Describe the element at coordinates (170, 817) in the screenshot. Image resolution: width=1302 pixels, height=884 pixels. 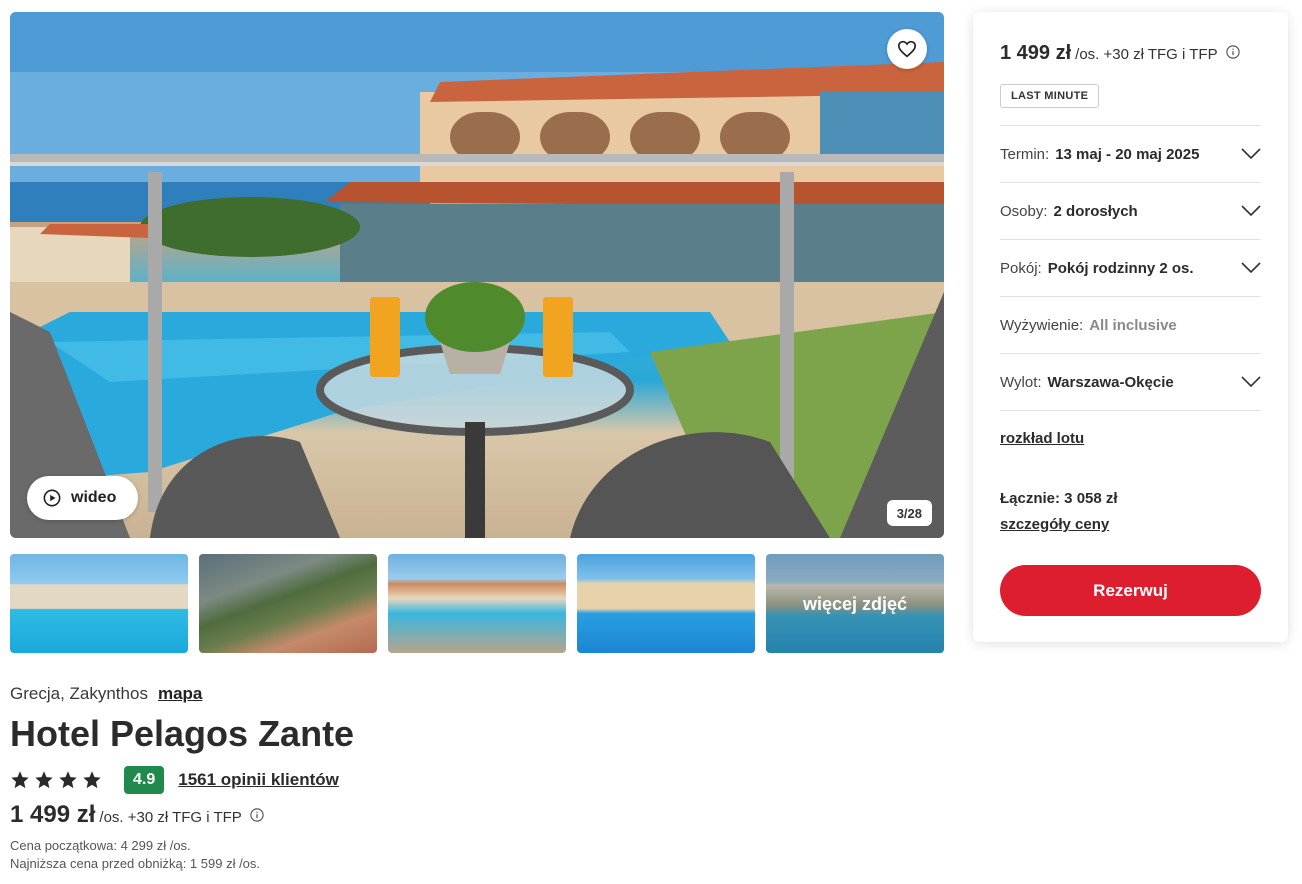
I see `price-unit: /os. +30 zł TFG i TFP` at that location.